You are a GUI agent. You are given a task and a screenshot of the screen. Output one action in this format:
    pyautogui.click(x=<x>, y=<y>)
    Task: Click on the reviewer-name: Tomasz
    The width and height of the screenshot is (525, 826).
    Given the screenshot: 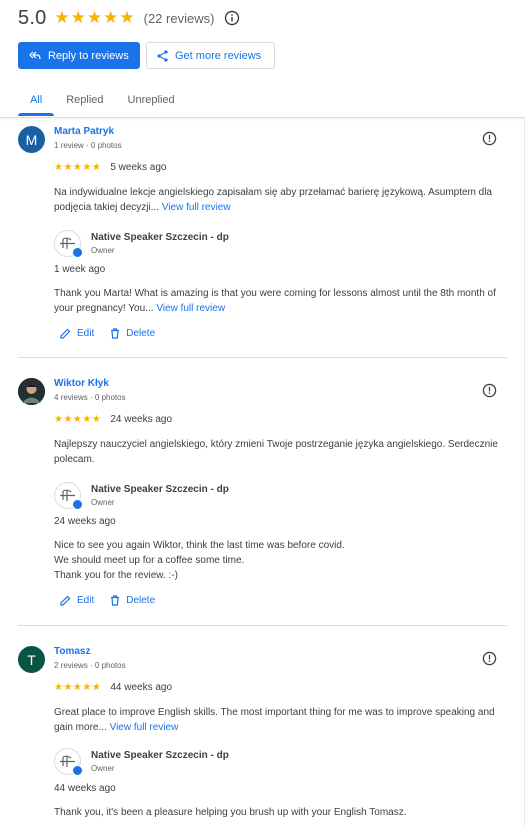 What is the action you would take?
    pyautogui.click(x=72, y=651)
    